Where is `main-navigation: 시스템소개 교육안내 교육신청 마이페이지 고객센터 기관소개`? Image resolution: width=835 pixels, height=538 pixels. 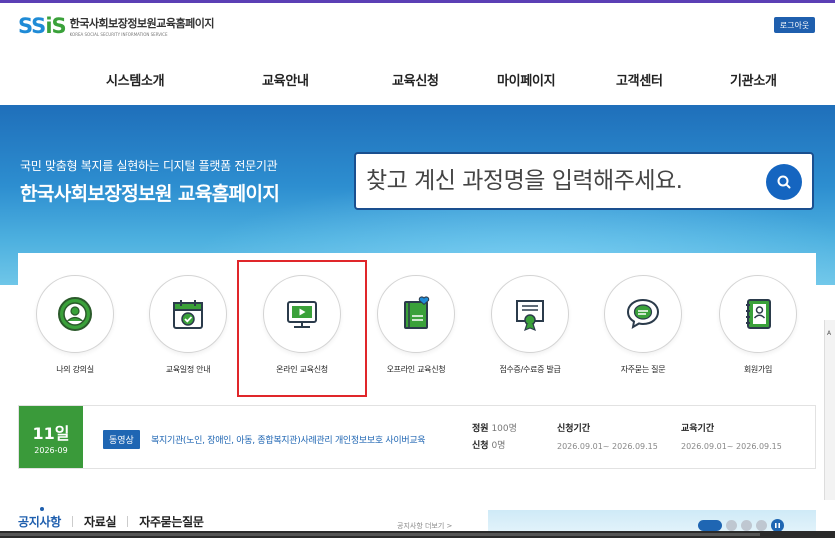 main-navigation: 시스템소개 교육안내 교육신청 마이페이지 고객센터 기관소개 is located at coordinates (417, 79).